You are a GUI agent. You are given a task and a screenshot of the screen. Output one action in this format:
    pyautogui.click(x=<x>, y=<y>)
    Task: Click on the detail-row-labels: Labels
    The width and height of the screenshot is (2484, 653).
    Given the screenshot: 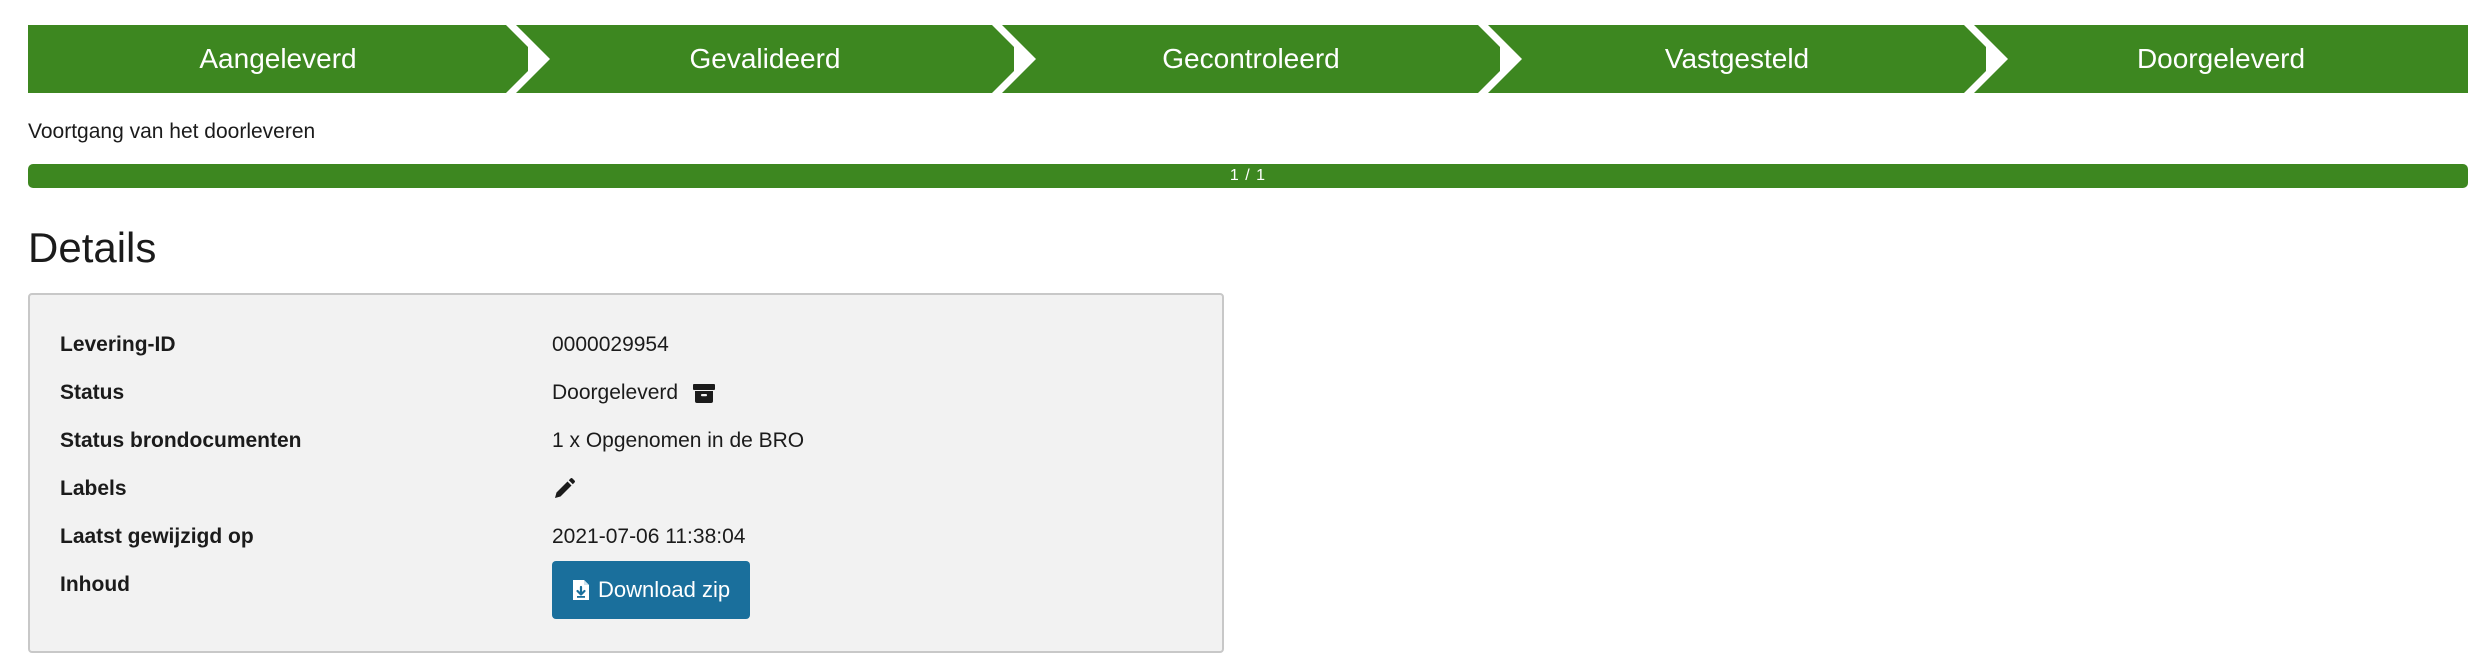 What is the action you would take?
    pyautogui.click(x=620, y=501)
    